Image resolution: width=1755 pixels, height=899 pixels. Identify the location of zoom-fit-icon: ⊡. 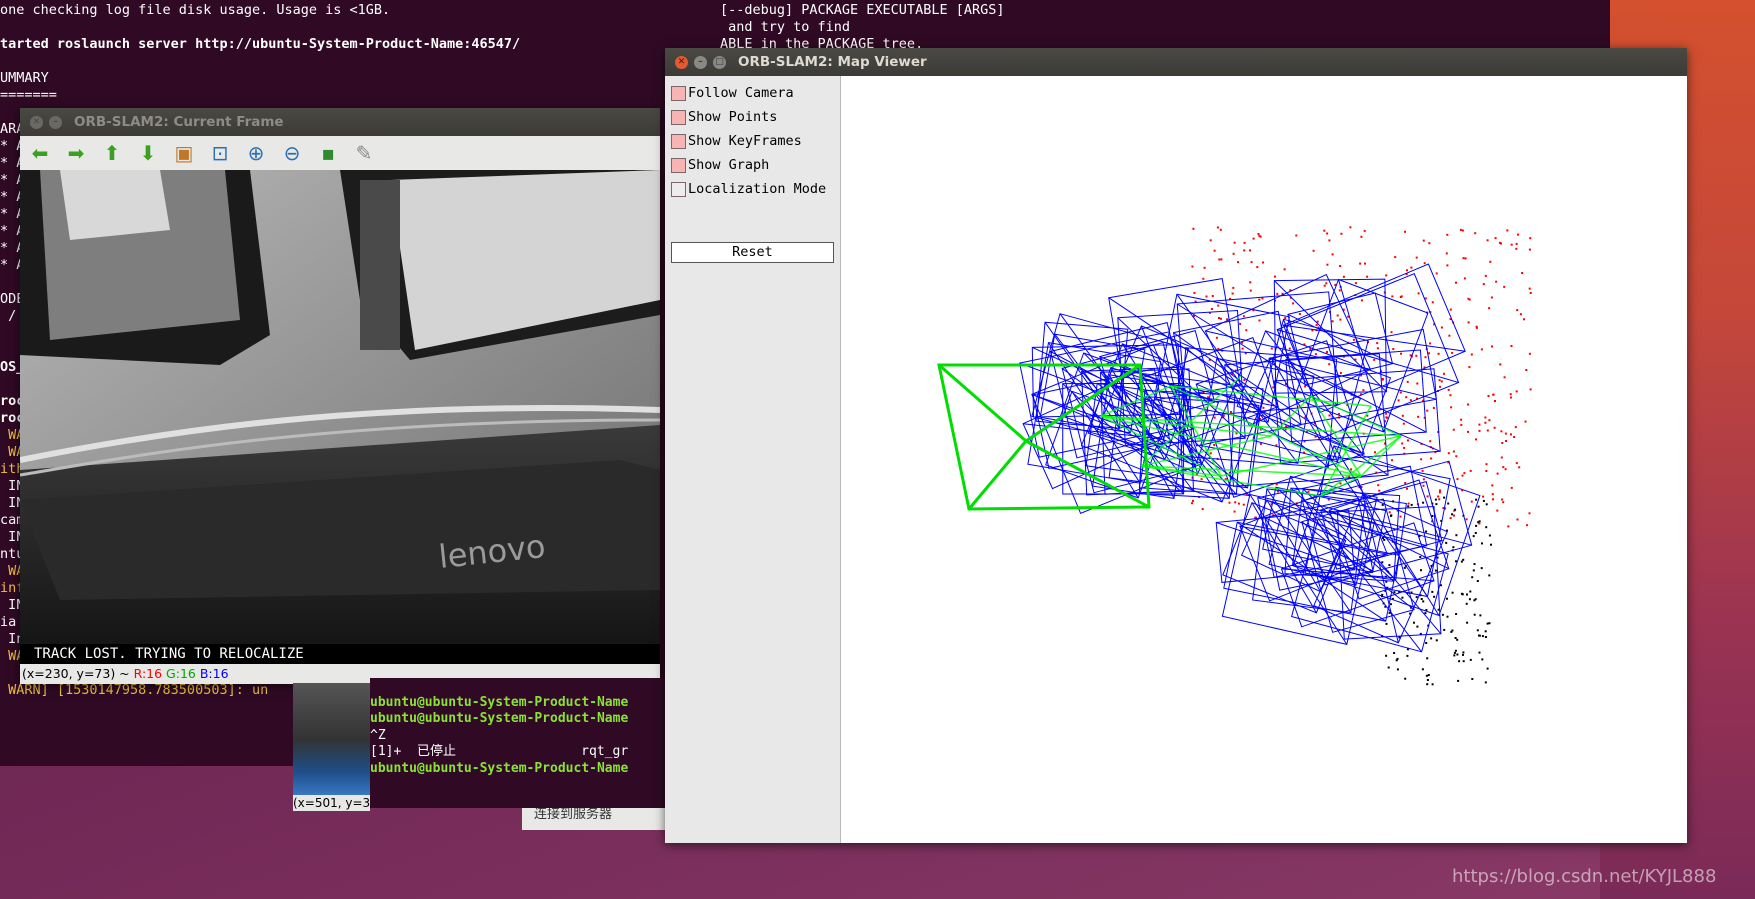
(220, 153).